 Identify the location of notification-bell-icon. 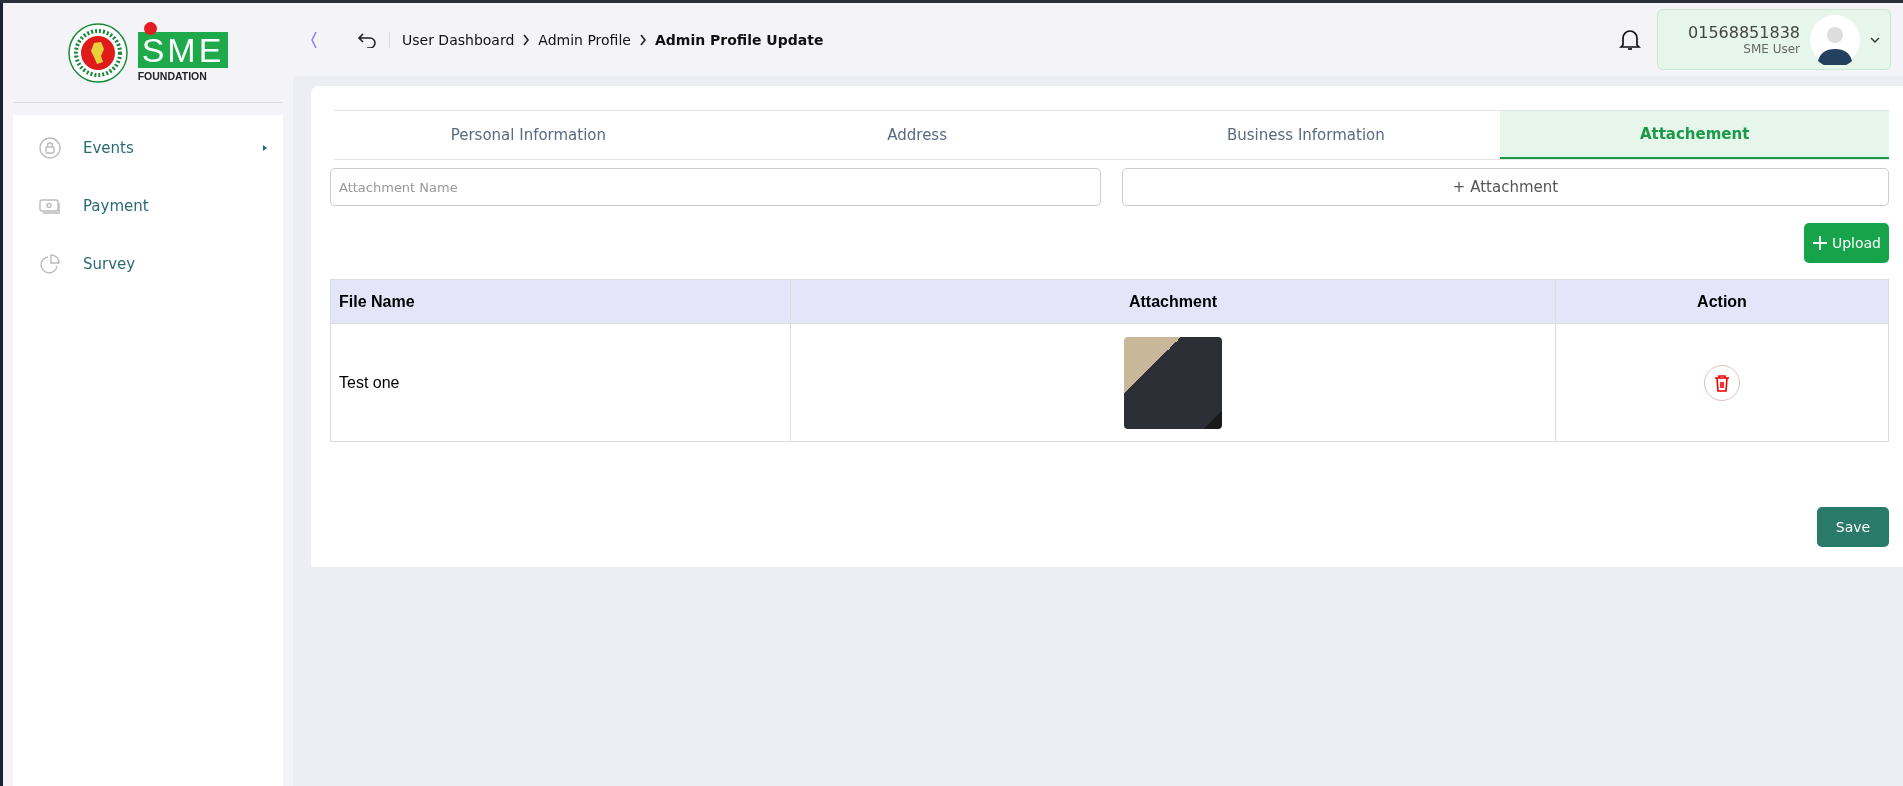
(1630, 39).